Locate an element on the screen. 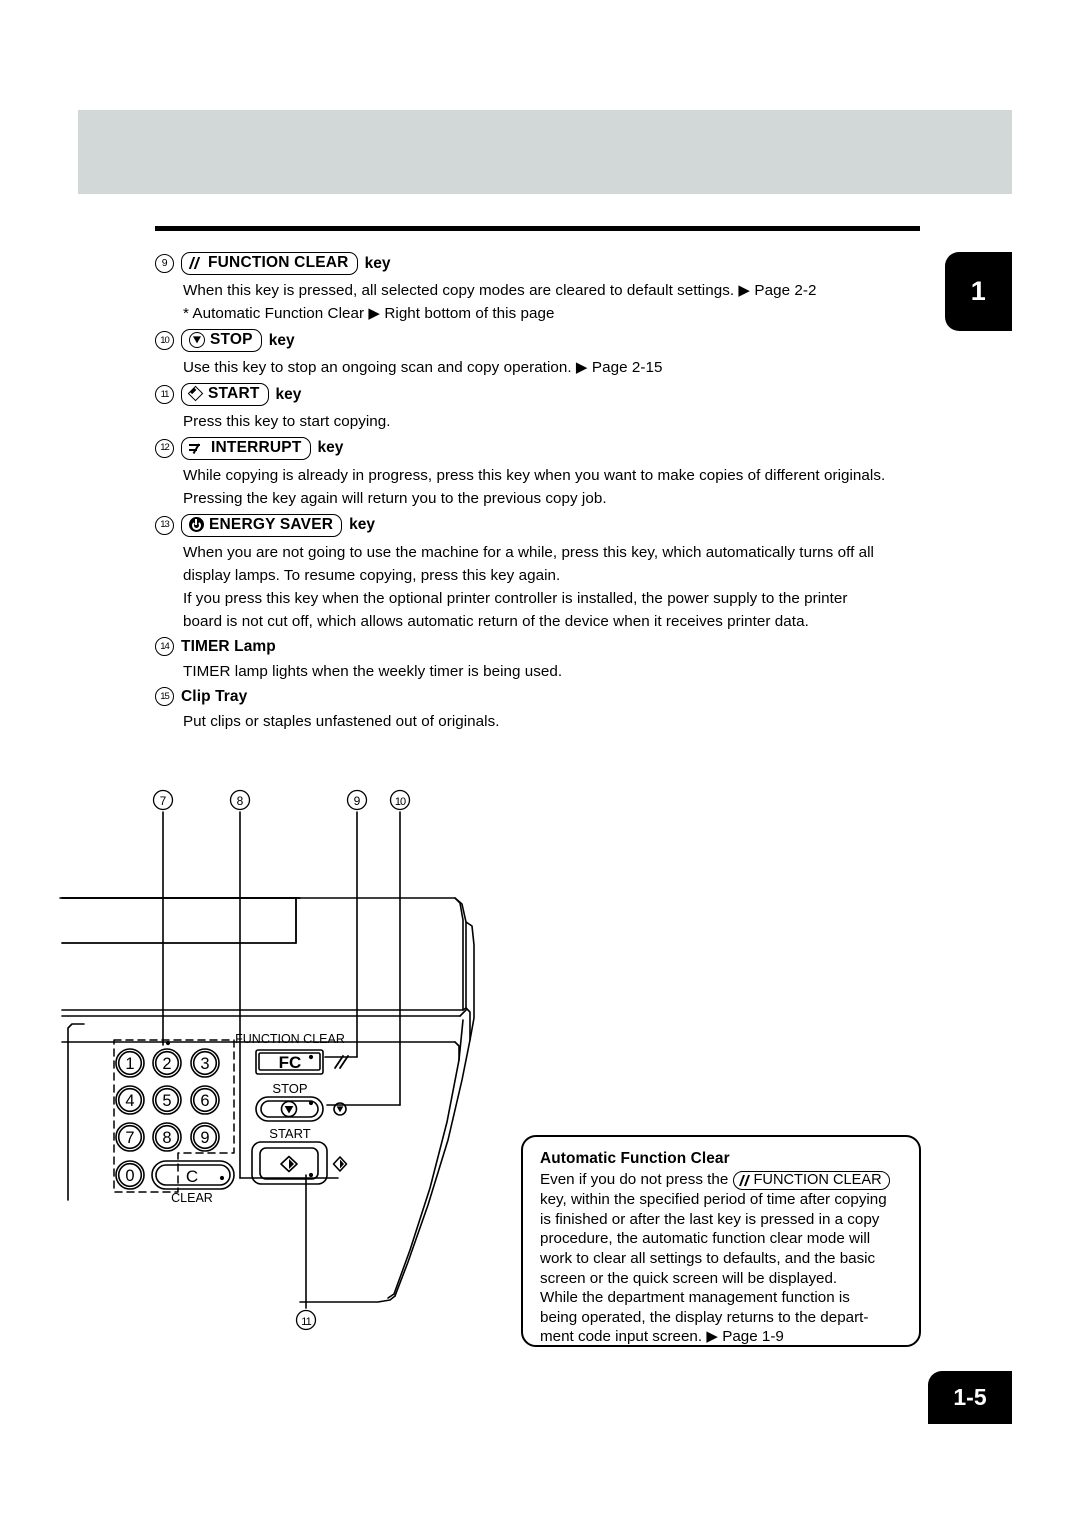  start-key-inner is located at coordinates (289, 1163).